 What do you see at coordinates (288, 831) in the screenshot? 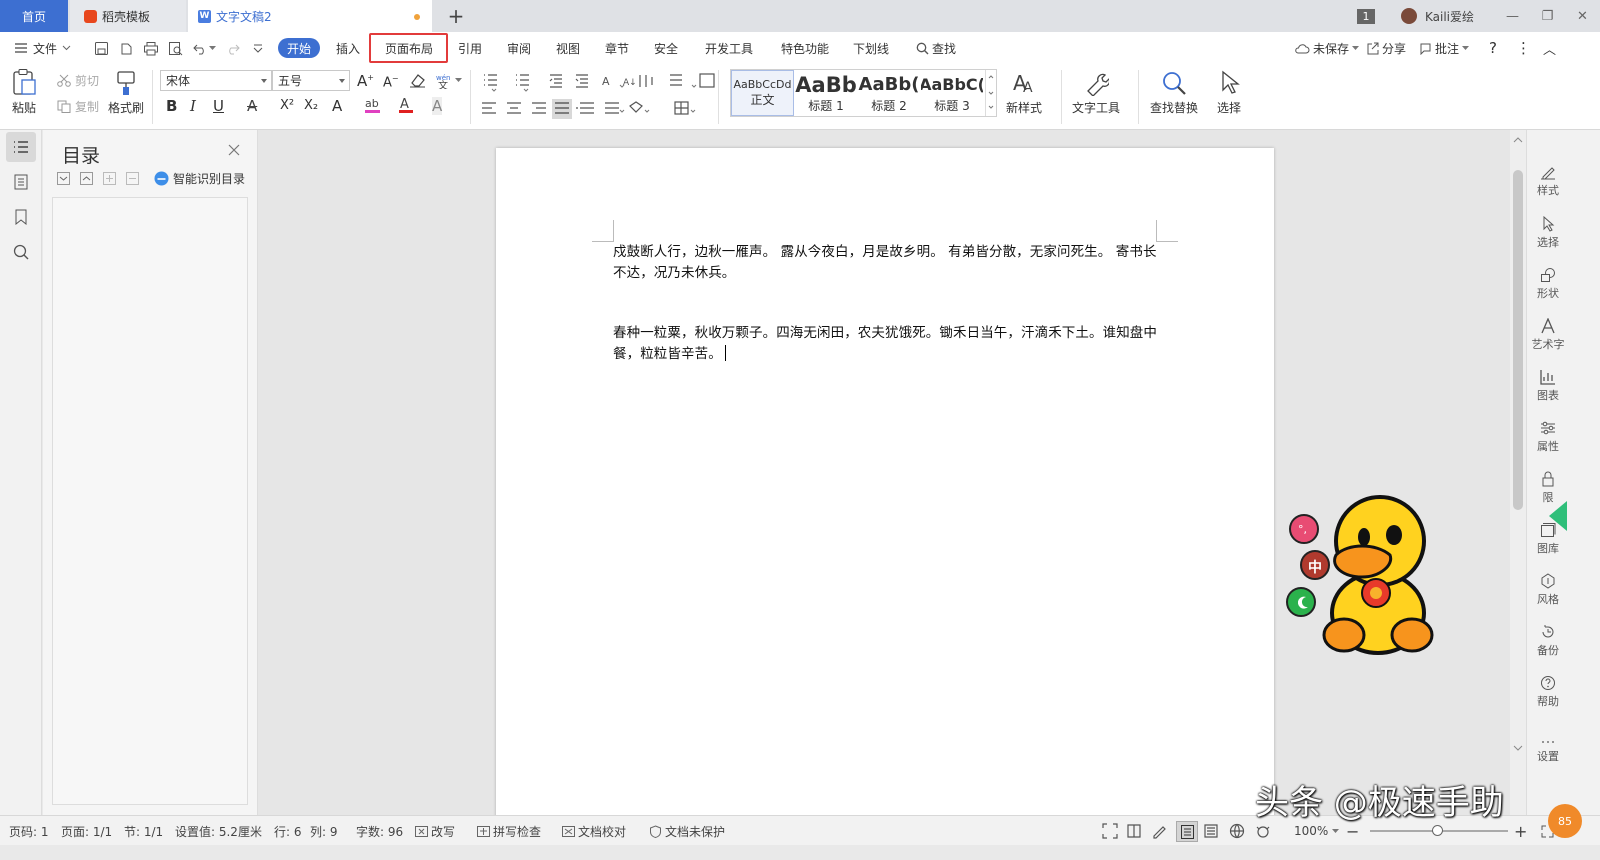
I see `status-row: 行: 6` at bounding box center [288, 831].